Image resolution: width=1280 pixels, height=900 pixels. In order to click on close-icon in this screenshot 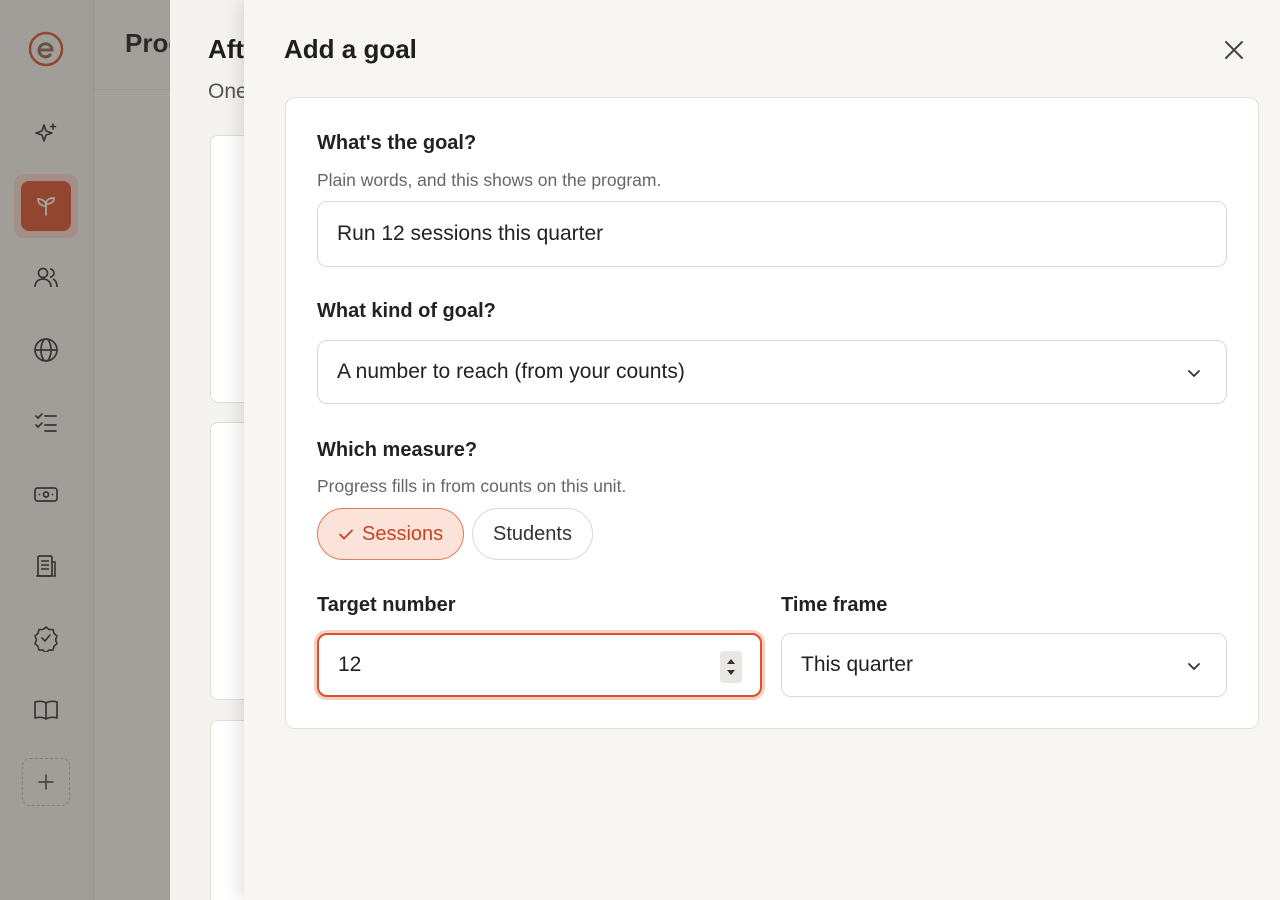, I will do `click(1234, 50)`.